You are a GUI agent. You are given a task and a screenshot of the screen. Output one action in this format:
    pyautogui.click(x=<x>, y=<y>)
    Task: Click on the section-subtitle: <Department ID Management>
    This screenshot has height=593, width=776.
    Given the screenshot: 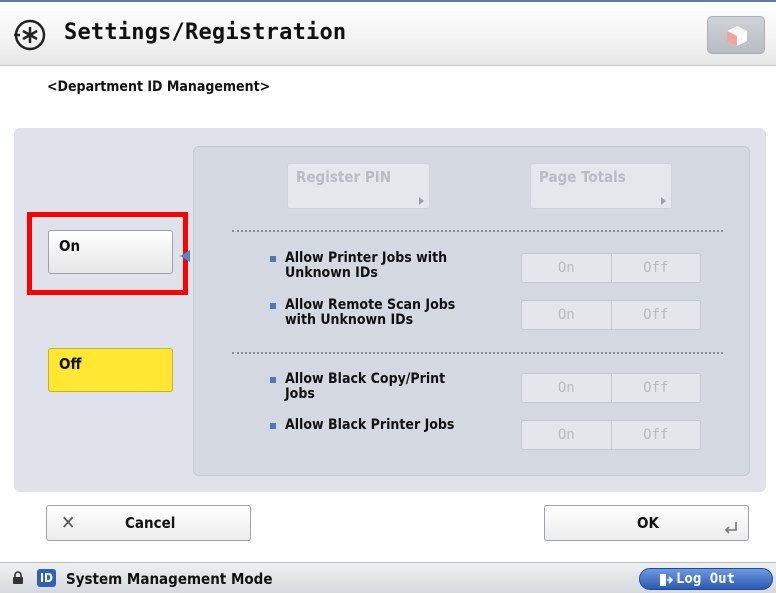 What is the action you would take?
    pyautogui.click(x=159, y=87)
    